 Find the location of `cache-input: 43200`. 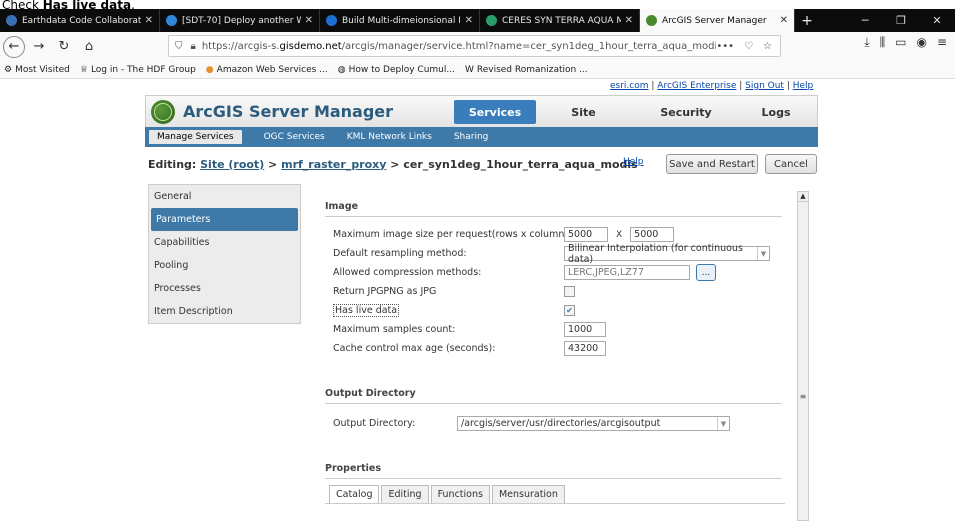

cache-input: 43200 is located at coordinates (585, 348).